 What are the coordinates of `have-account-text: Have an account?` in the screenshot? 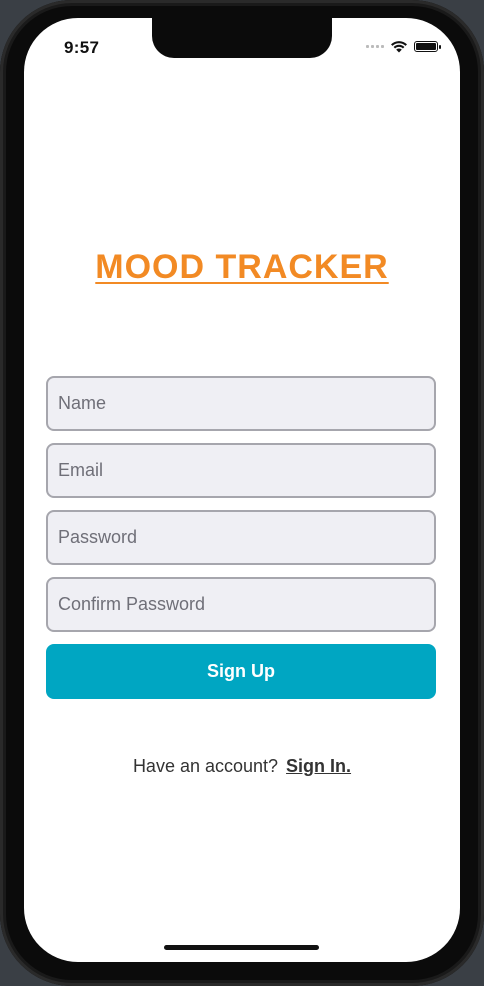 It's located at (205, 766).